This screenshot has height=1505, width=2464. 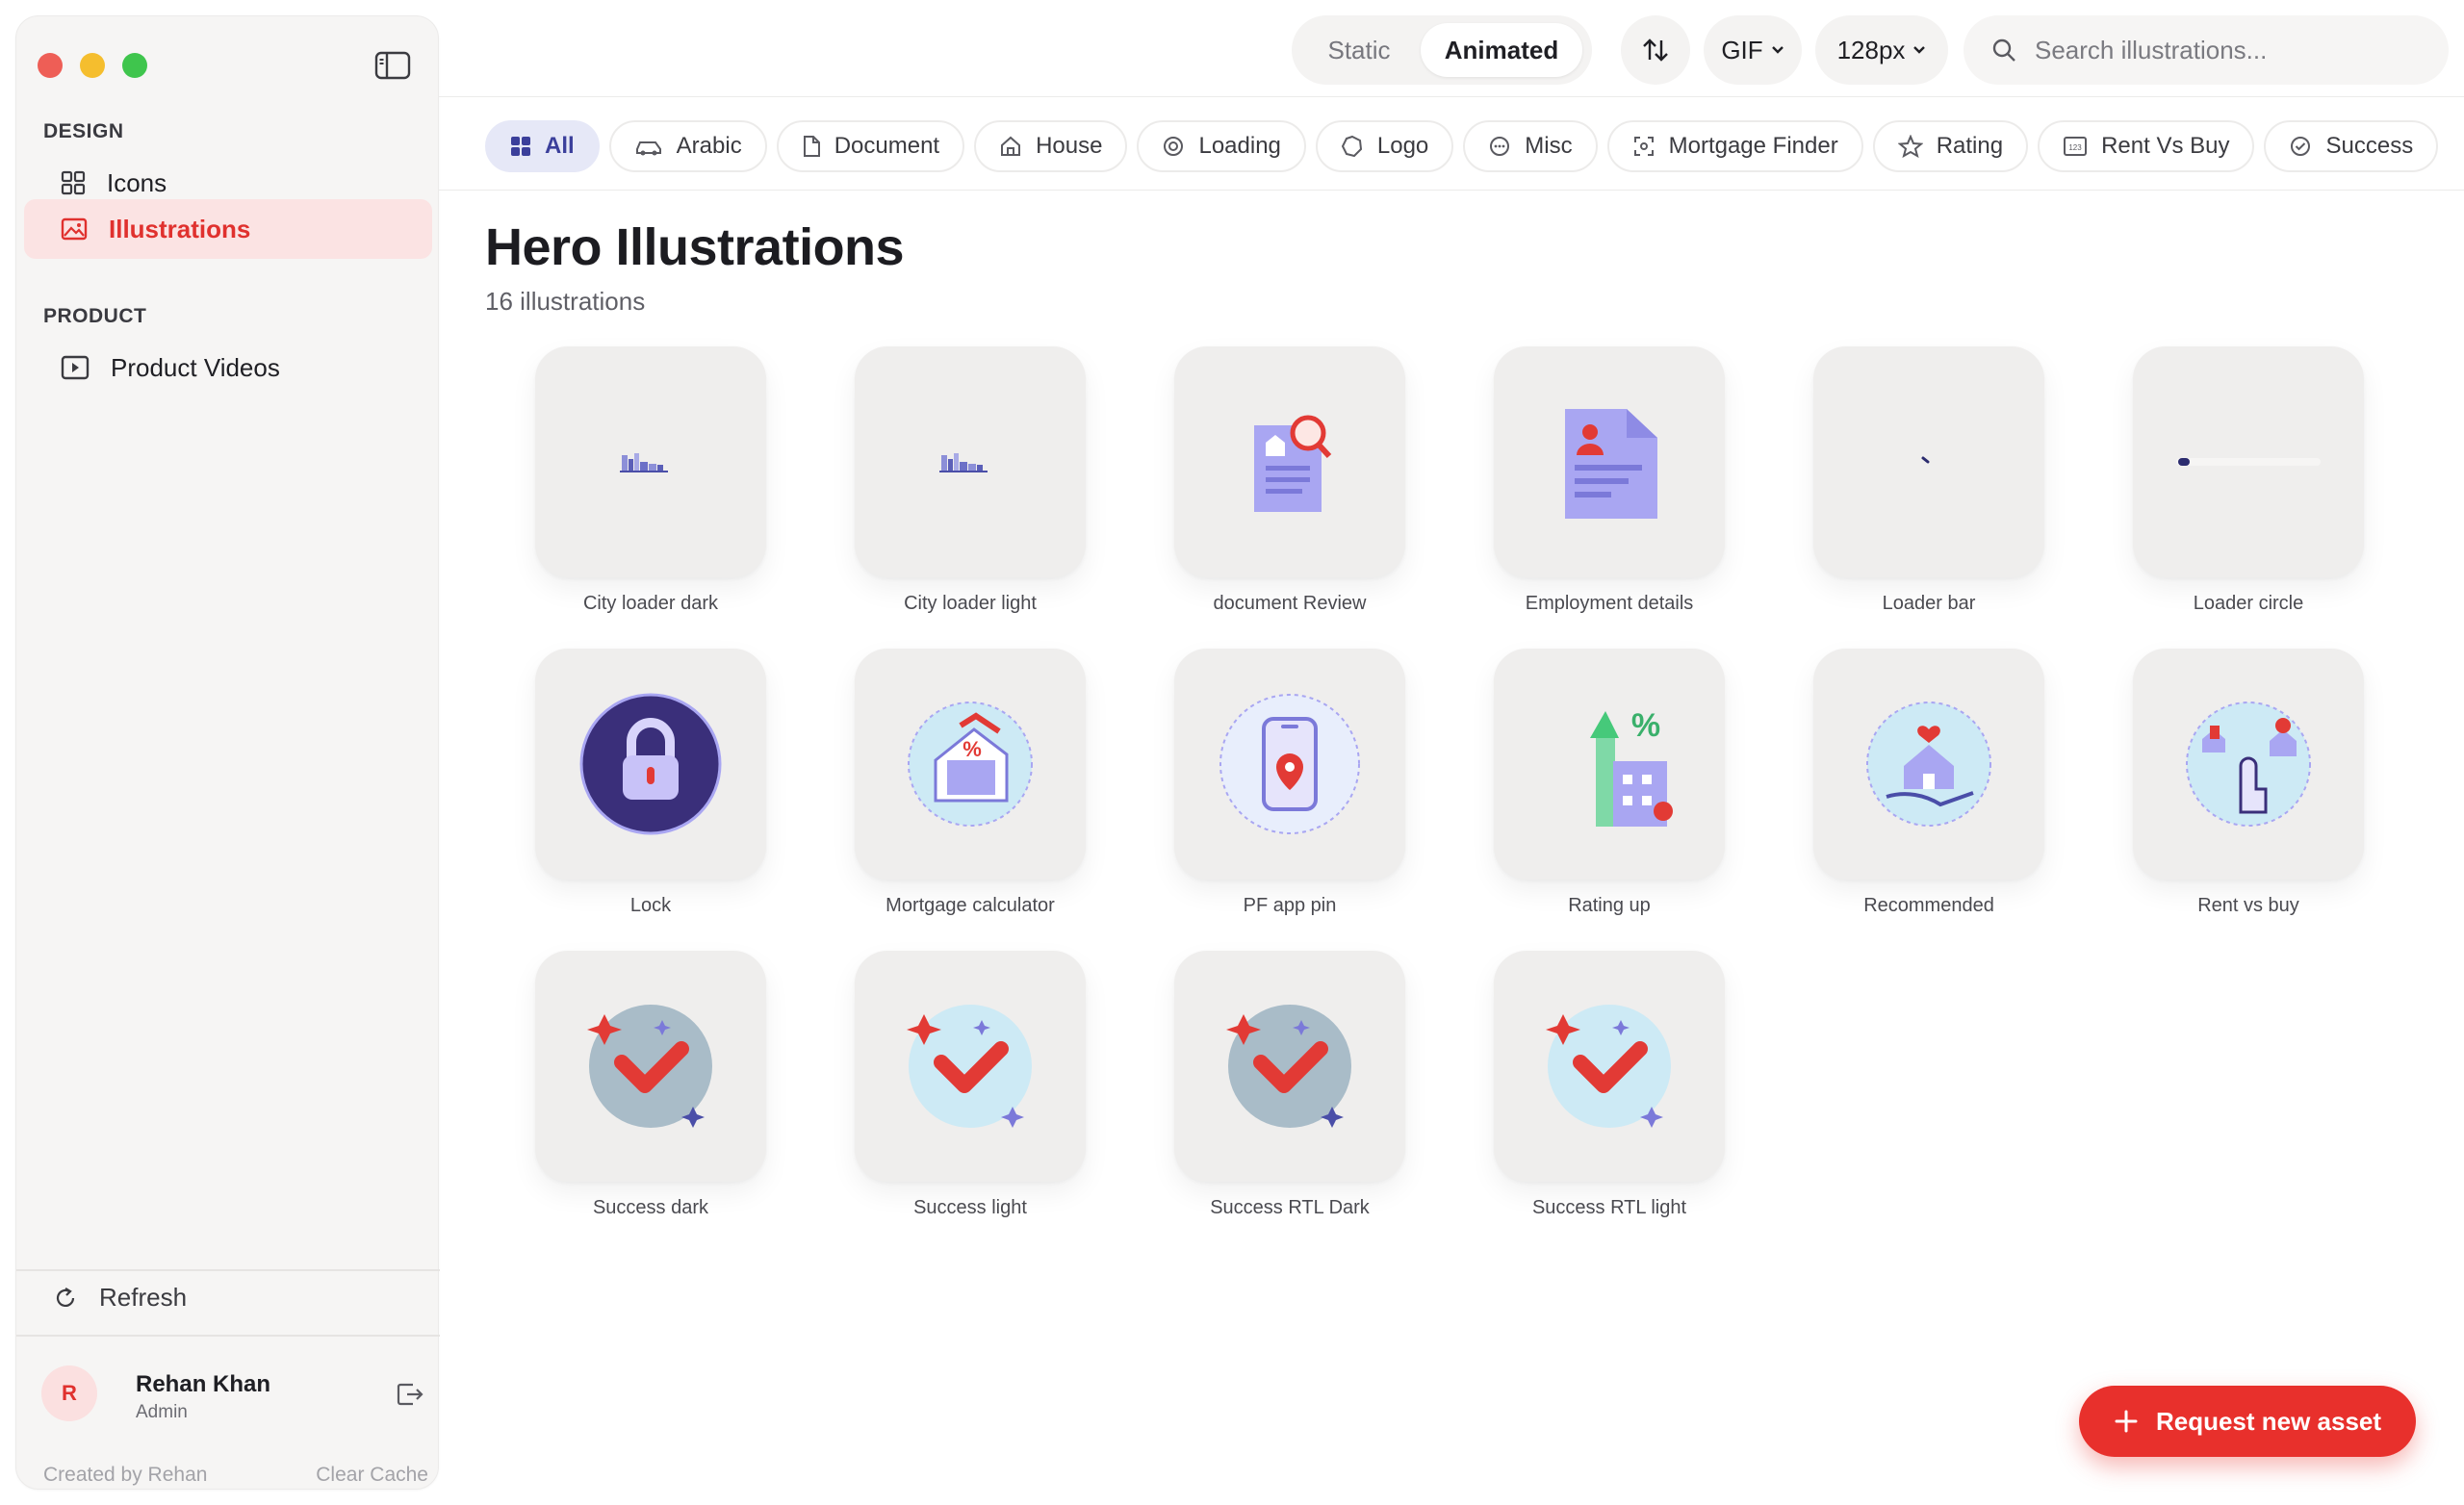 I want to click on illustration-card: Success light, so click(x=972, y=1090).